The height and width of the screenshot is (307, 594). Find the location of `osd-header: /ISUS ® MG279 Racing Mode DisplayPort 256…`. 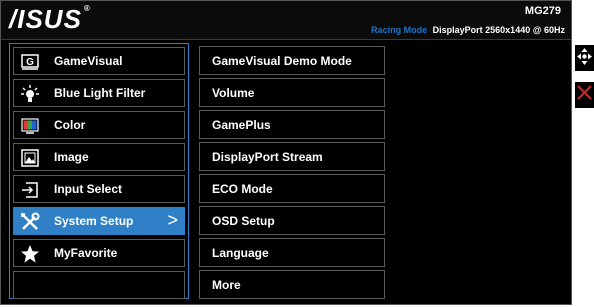

osd-header: /ISUS ® MG279 Racing Mode DisplayPort 256… is located at coordinates (286, 20).